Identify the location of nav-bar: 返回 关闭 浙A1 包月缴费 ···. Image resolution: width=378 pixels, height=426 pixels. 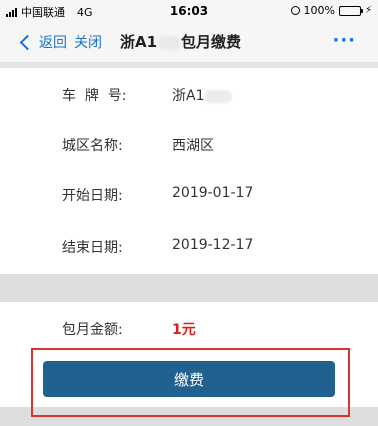
(189, 42).